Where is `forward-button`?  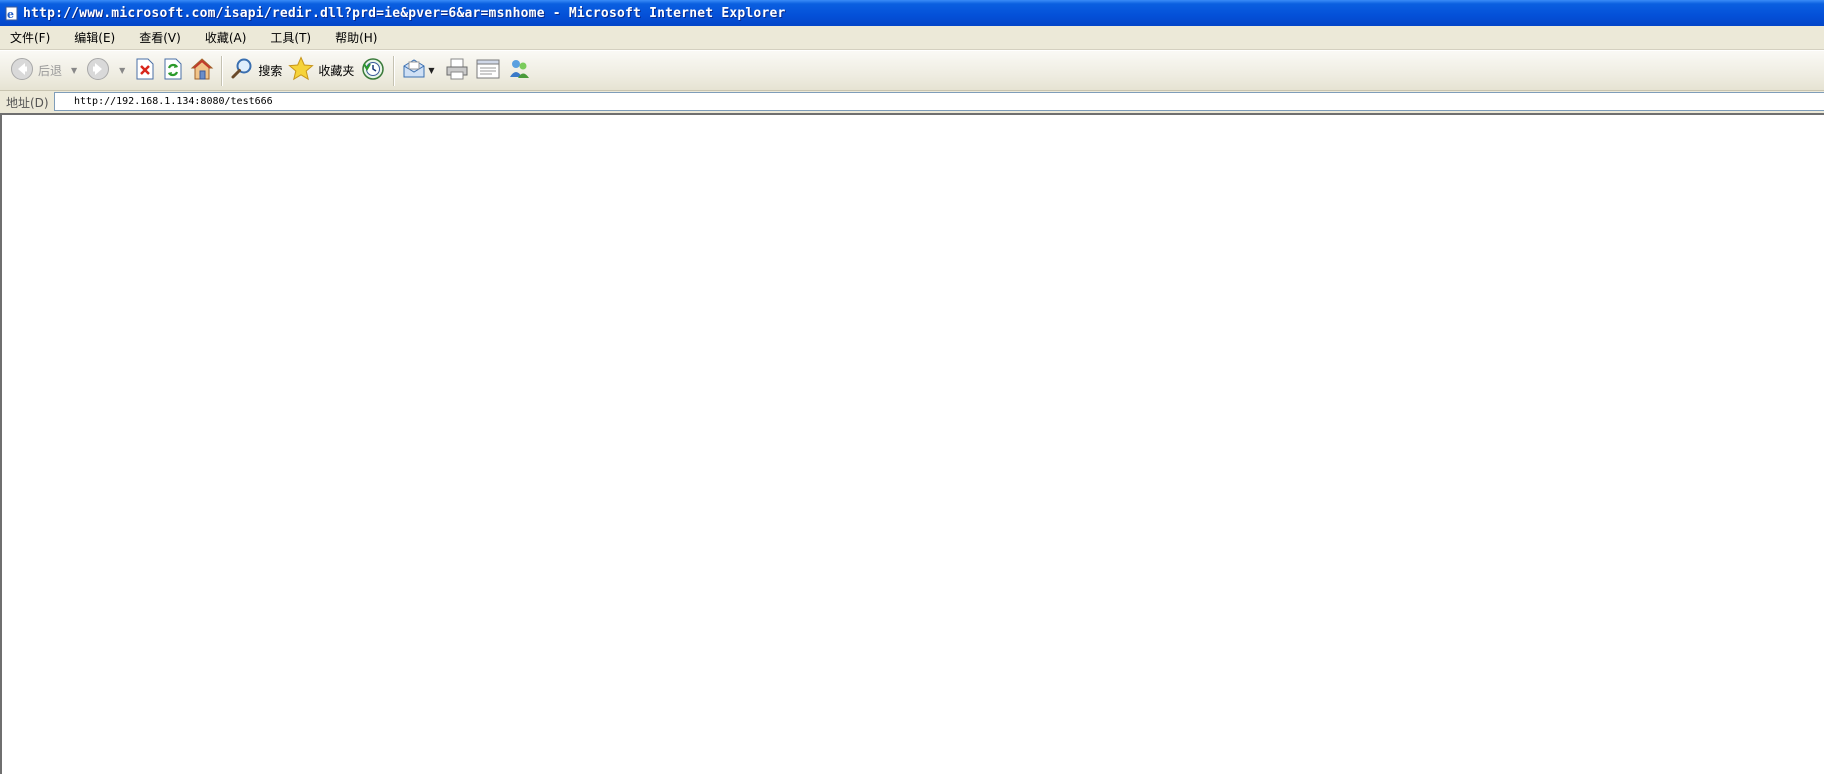
forward-button is located at coordinates (98, 71).